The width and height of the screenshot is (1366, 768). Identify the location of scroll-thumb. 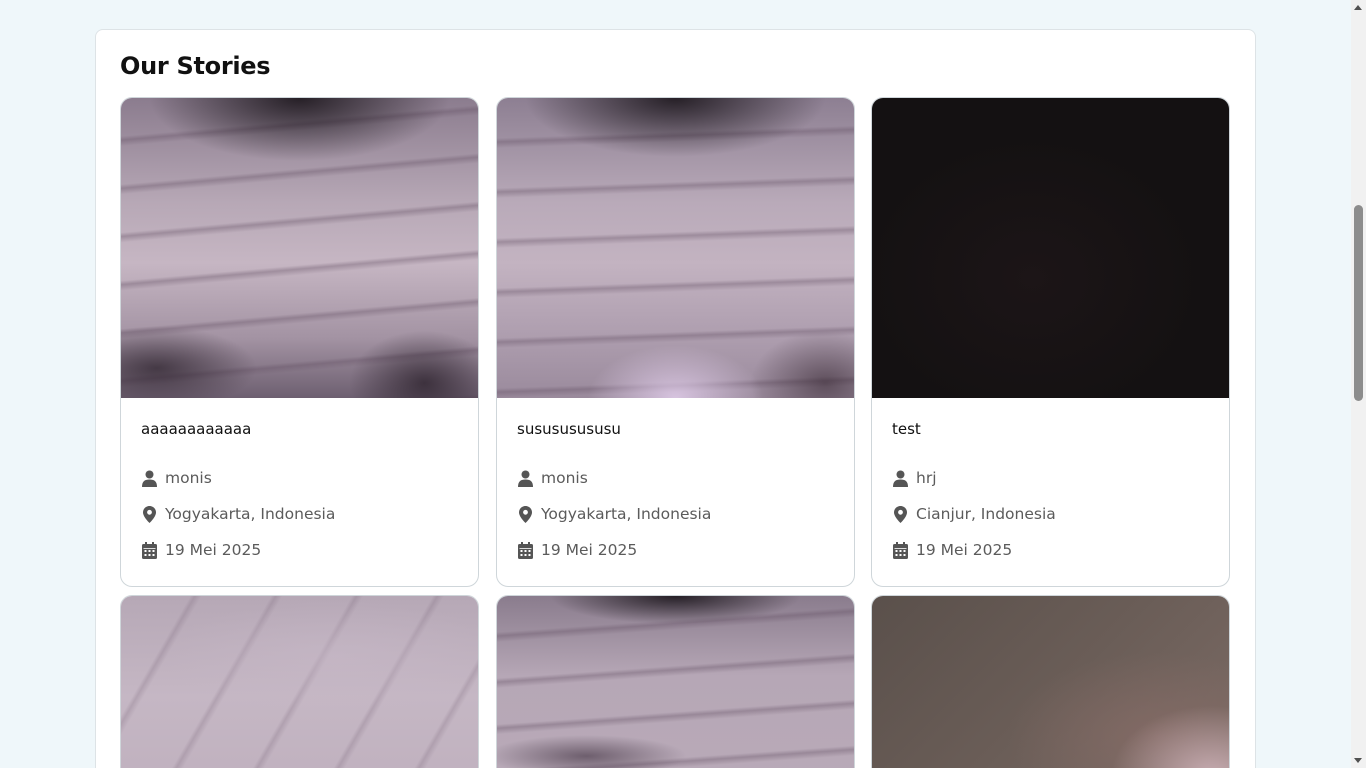
(1358, 303).